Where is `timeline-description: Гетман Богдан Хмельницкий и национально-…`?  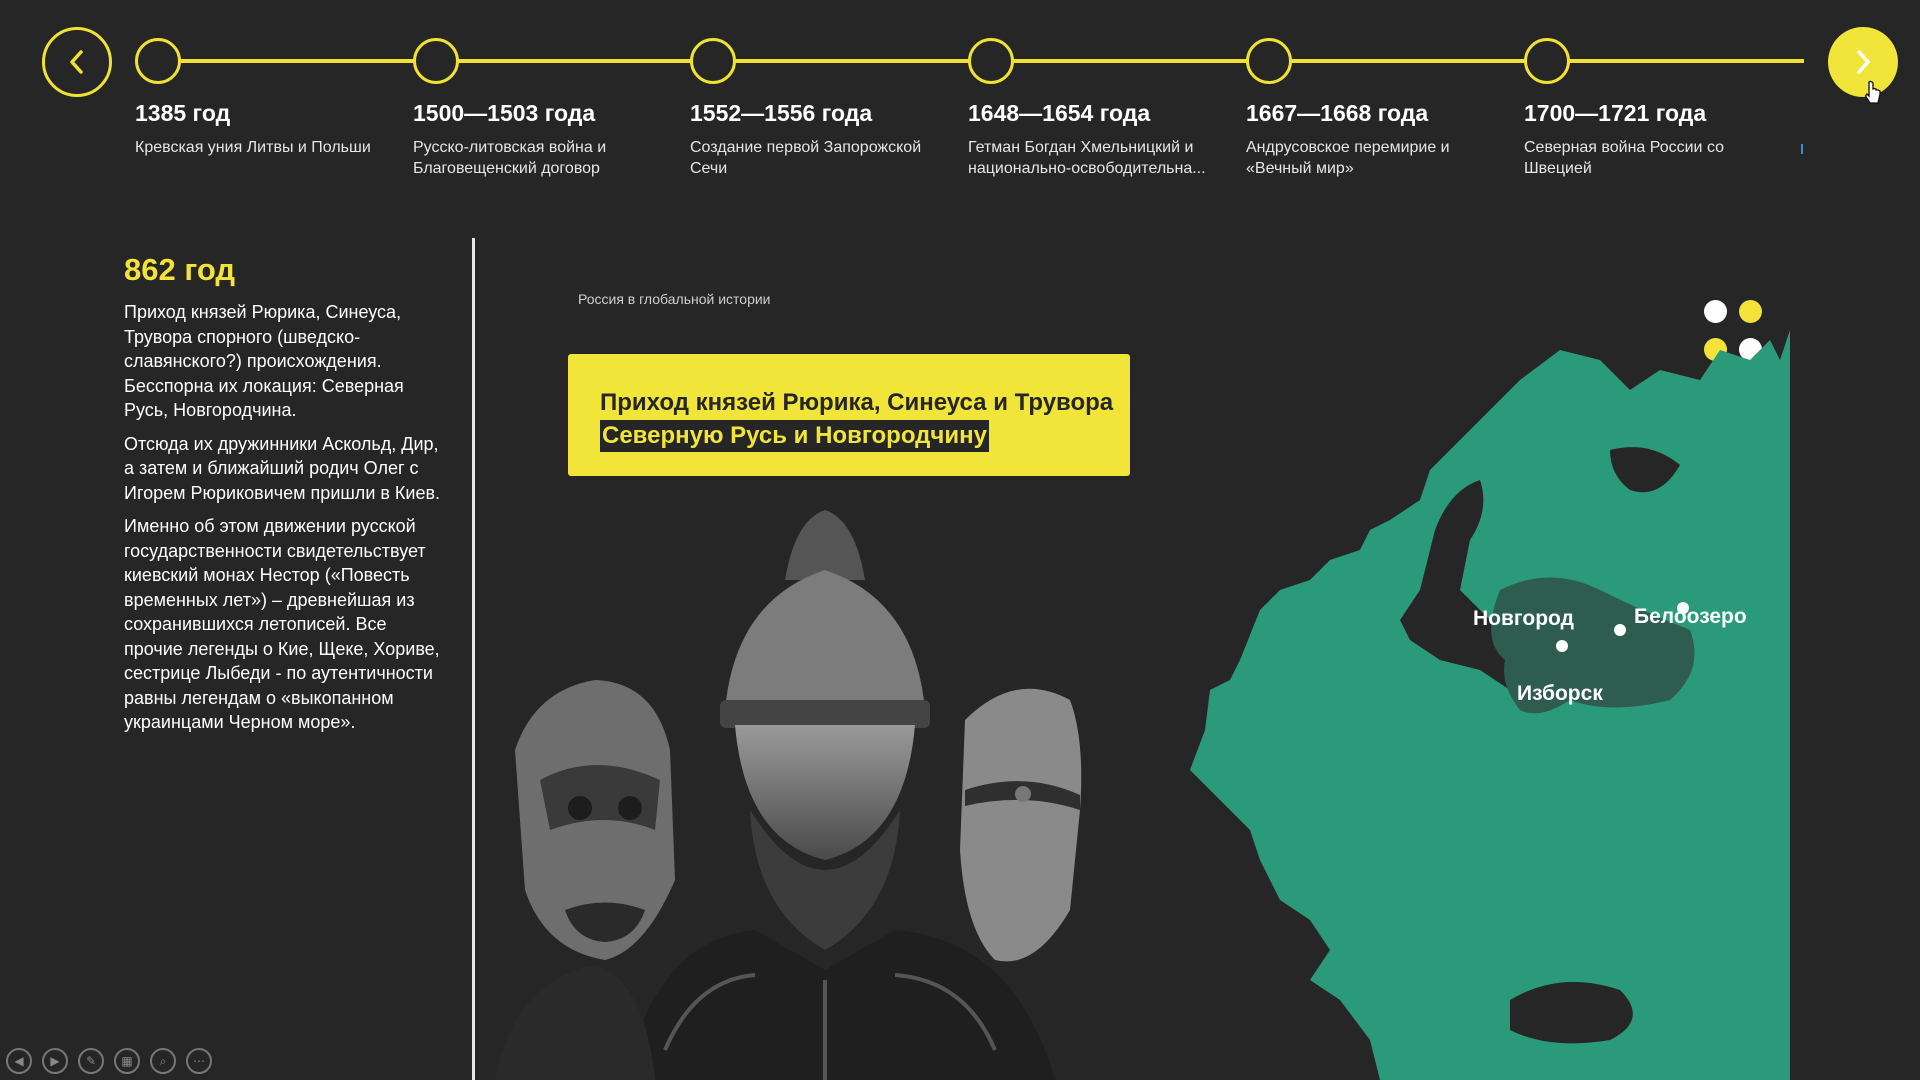
timeline-description: Гетман Богдан Хмельницкий и национально-… is located at coordinates (1087, 158).